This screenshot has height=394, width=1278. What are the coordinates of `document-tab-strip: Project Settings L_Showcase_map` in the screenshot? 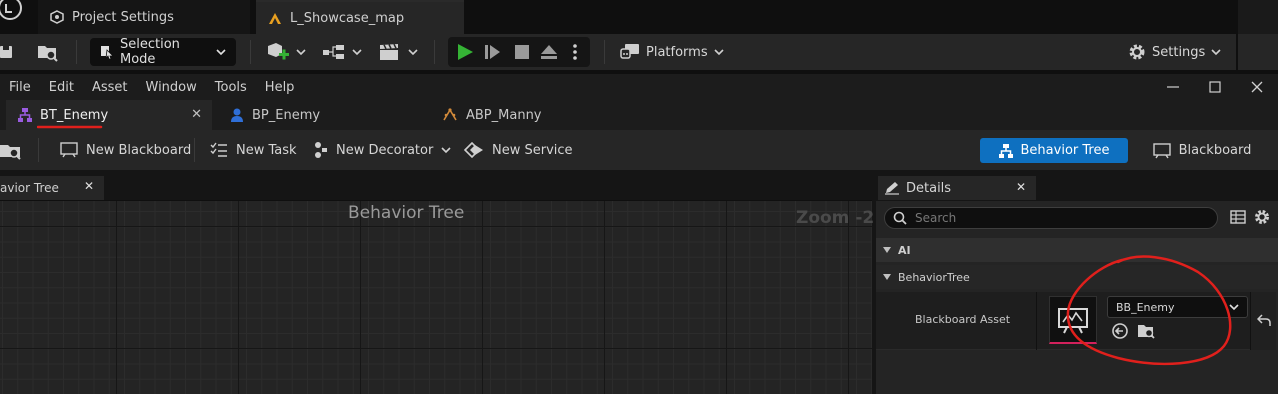 It's located at (639, 17).